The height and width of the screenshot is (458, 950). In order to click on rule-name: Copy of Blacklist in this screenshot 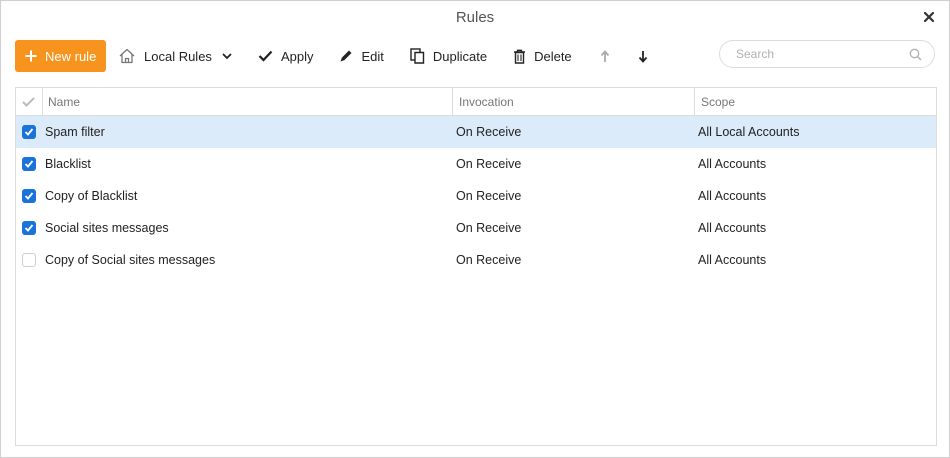, I will do `click(91, 196)`.